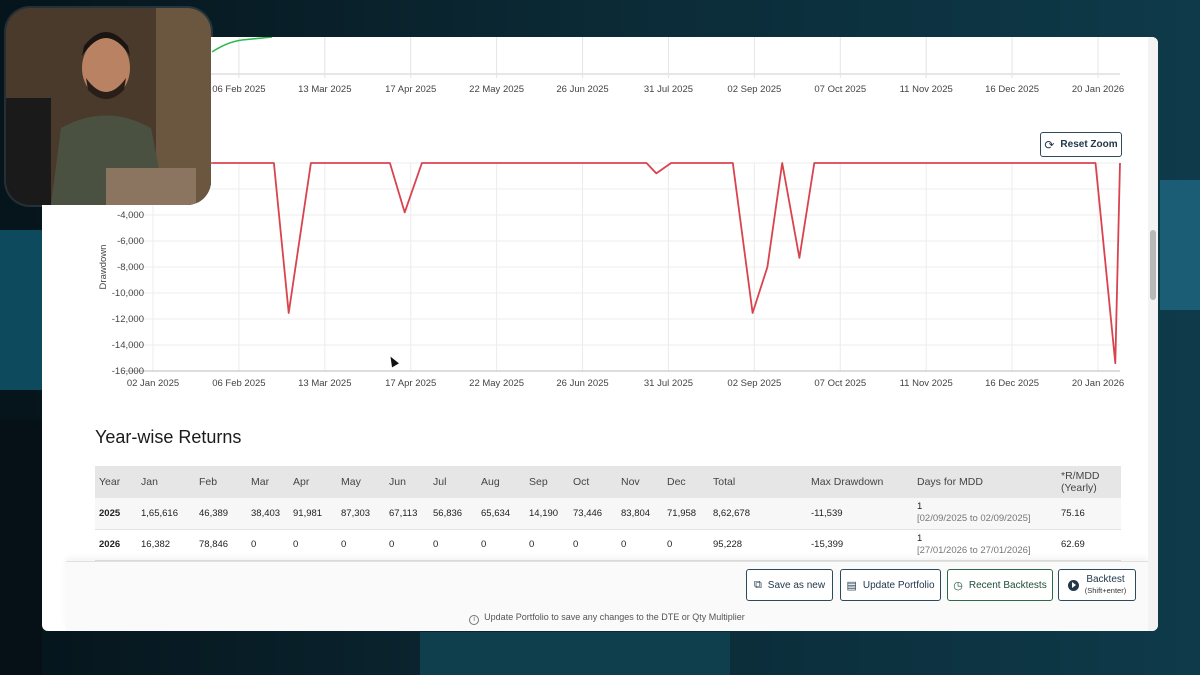 This screenshot has width=1200, height=675. What do you see at coordinates (827, 544) in the screenshot?
I see `max-drawdown-cell: -15,399` at bounding box center [827, 544].